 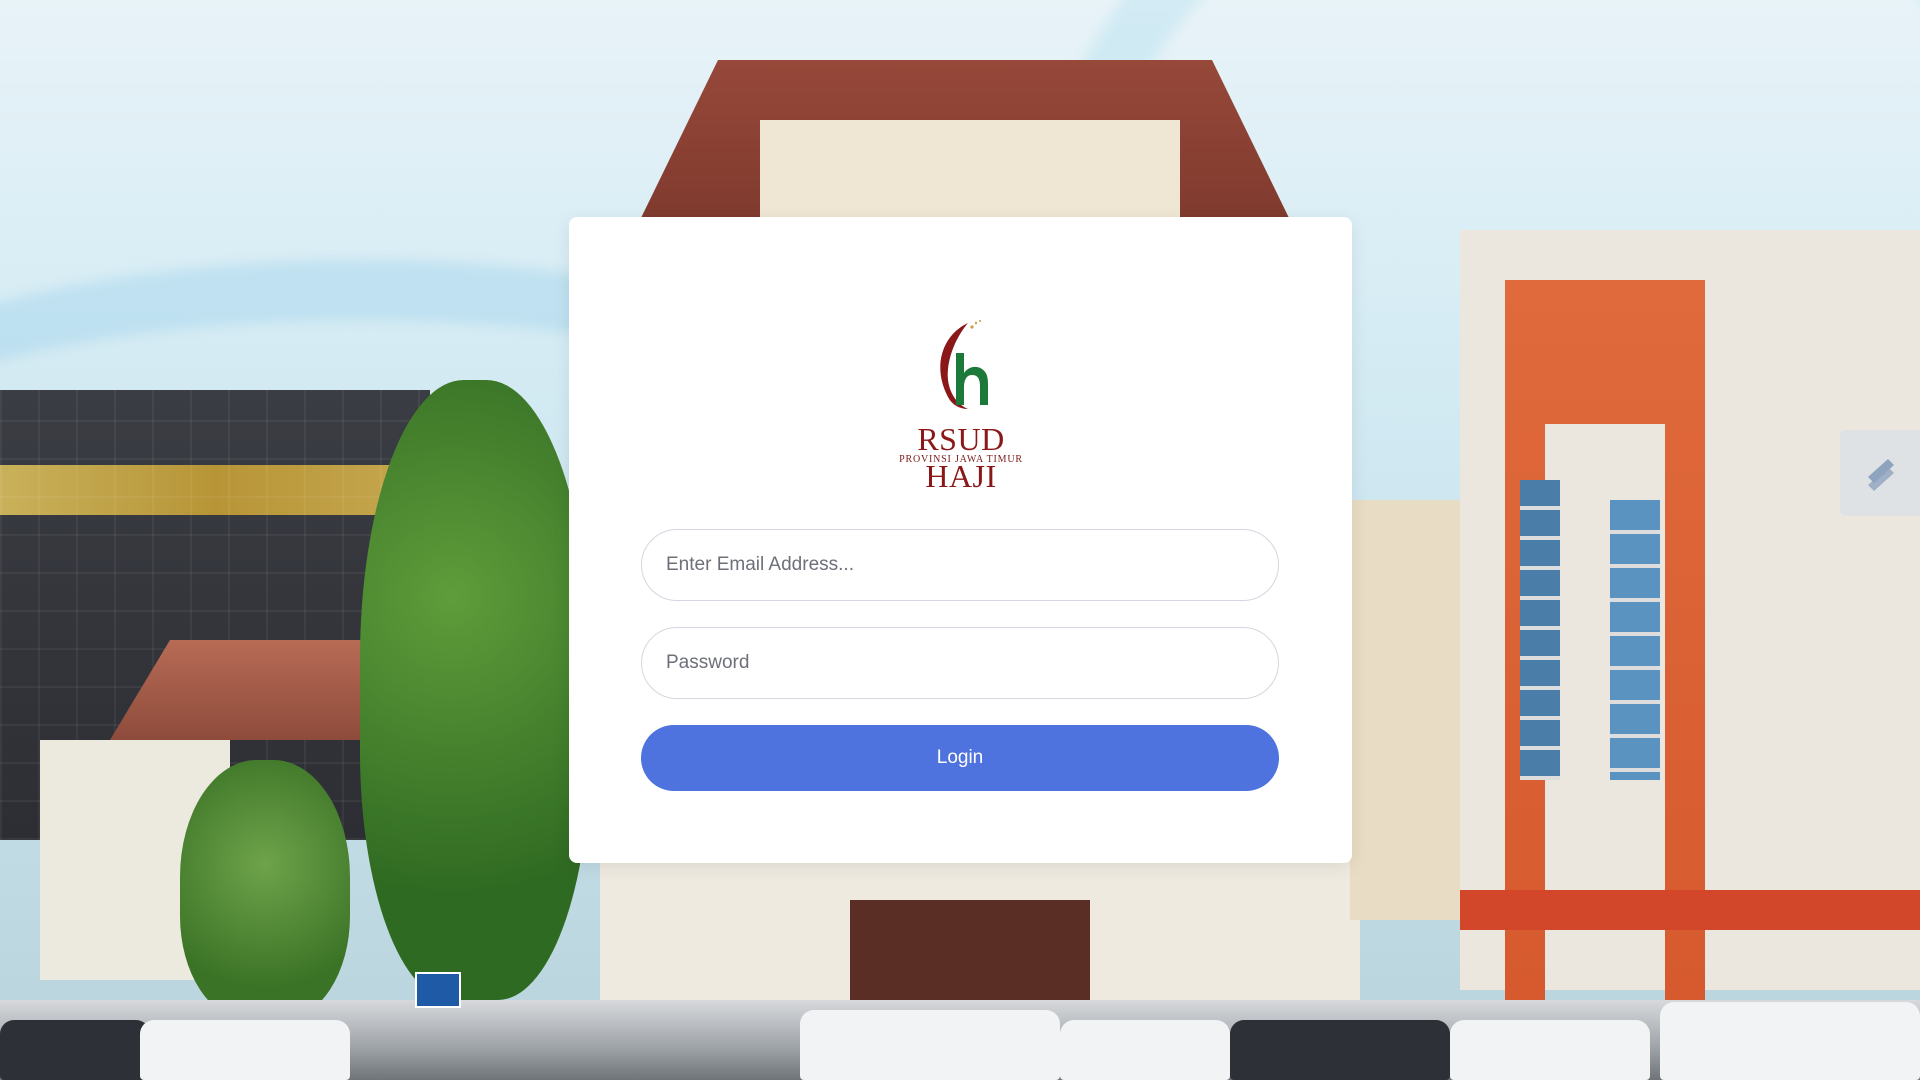 I want to click on rsud-haji-h-logo-icon, so click(x=964, y=364).